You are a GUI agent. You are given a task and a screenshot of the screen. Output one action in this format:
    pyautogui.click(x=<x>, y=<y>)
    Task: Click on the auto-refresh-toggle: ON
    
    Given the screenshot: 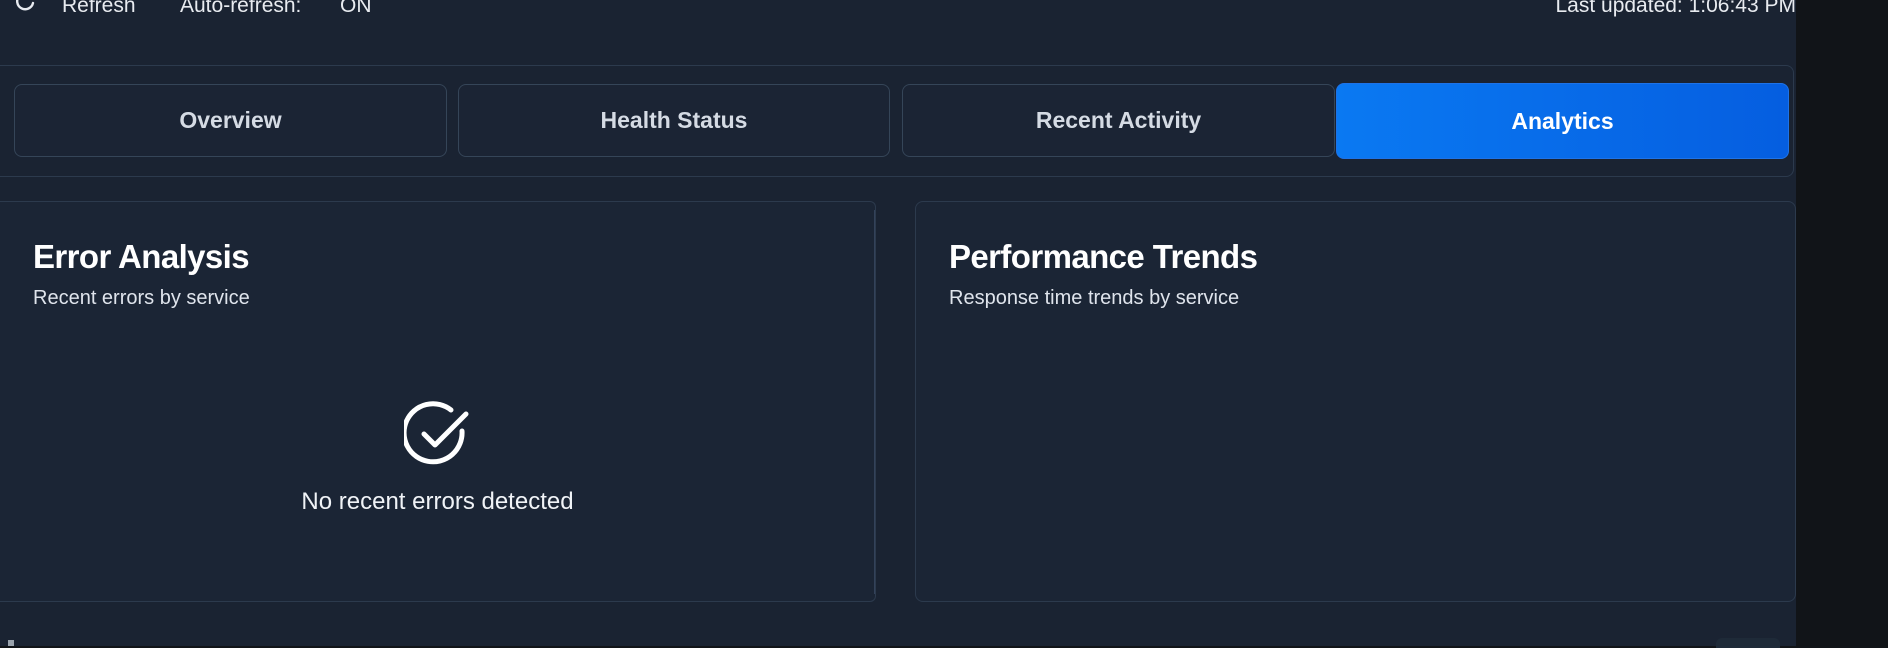 What is the action you would take?
    pyautogui.click(x=356, y=9)
    